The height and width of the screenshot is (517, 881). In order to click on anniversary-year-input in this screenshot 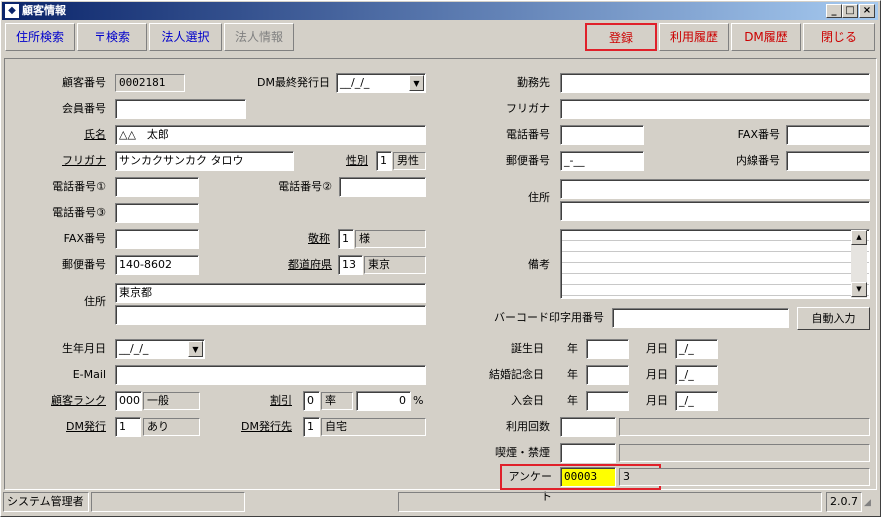, I will do `click(607, 375)`.